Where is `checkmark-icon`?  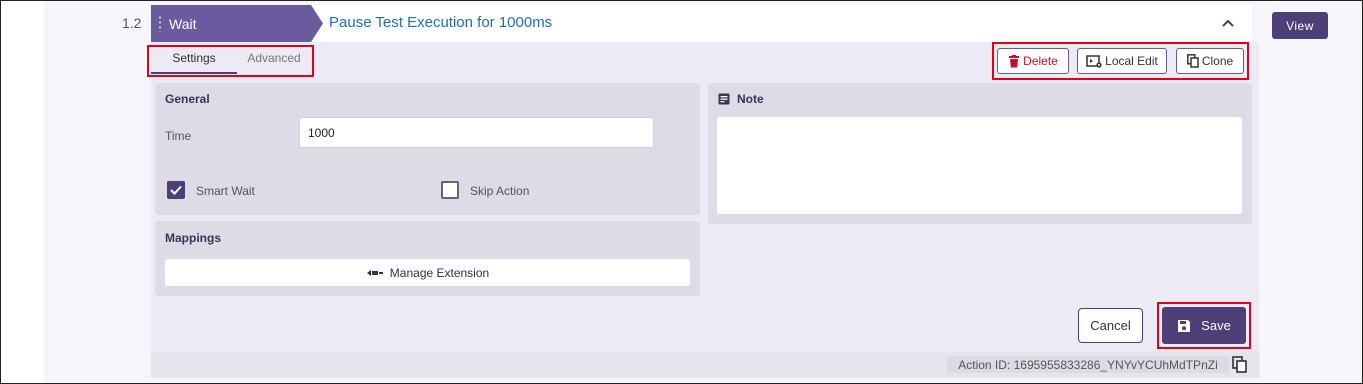 checkmark-icon is located at coordinates (176, 190).